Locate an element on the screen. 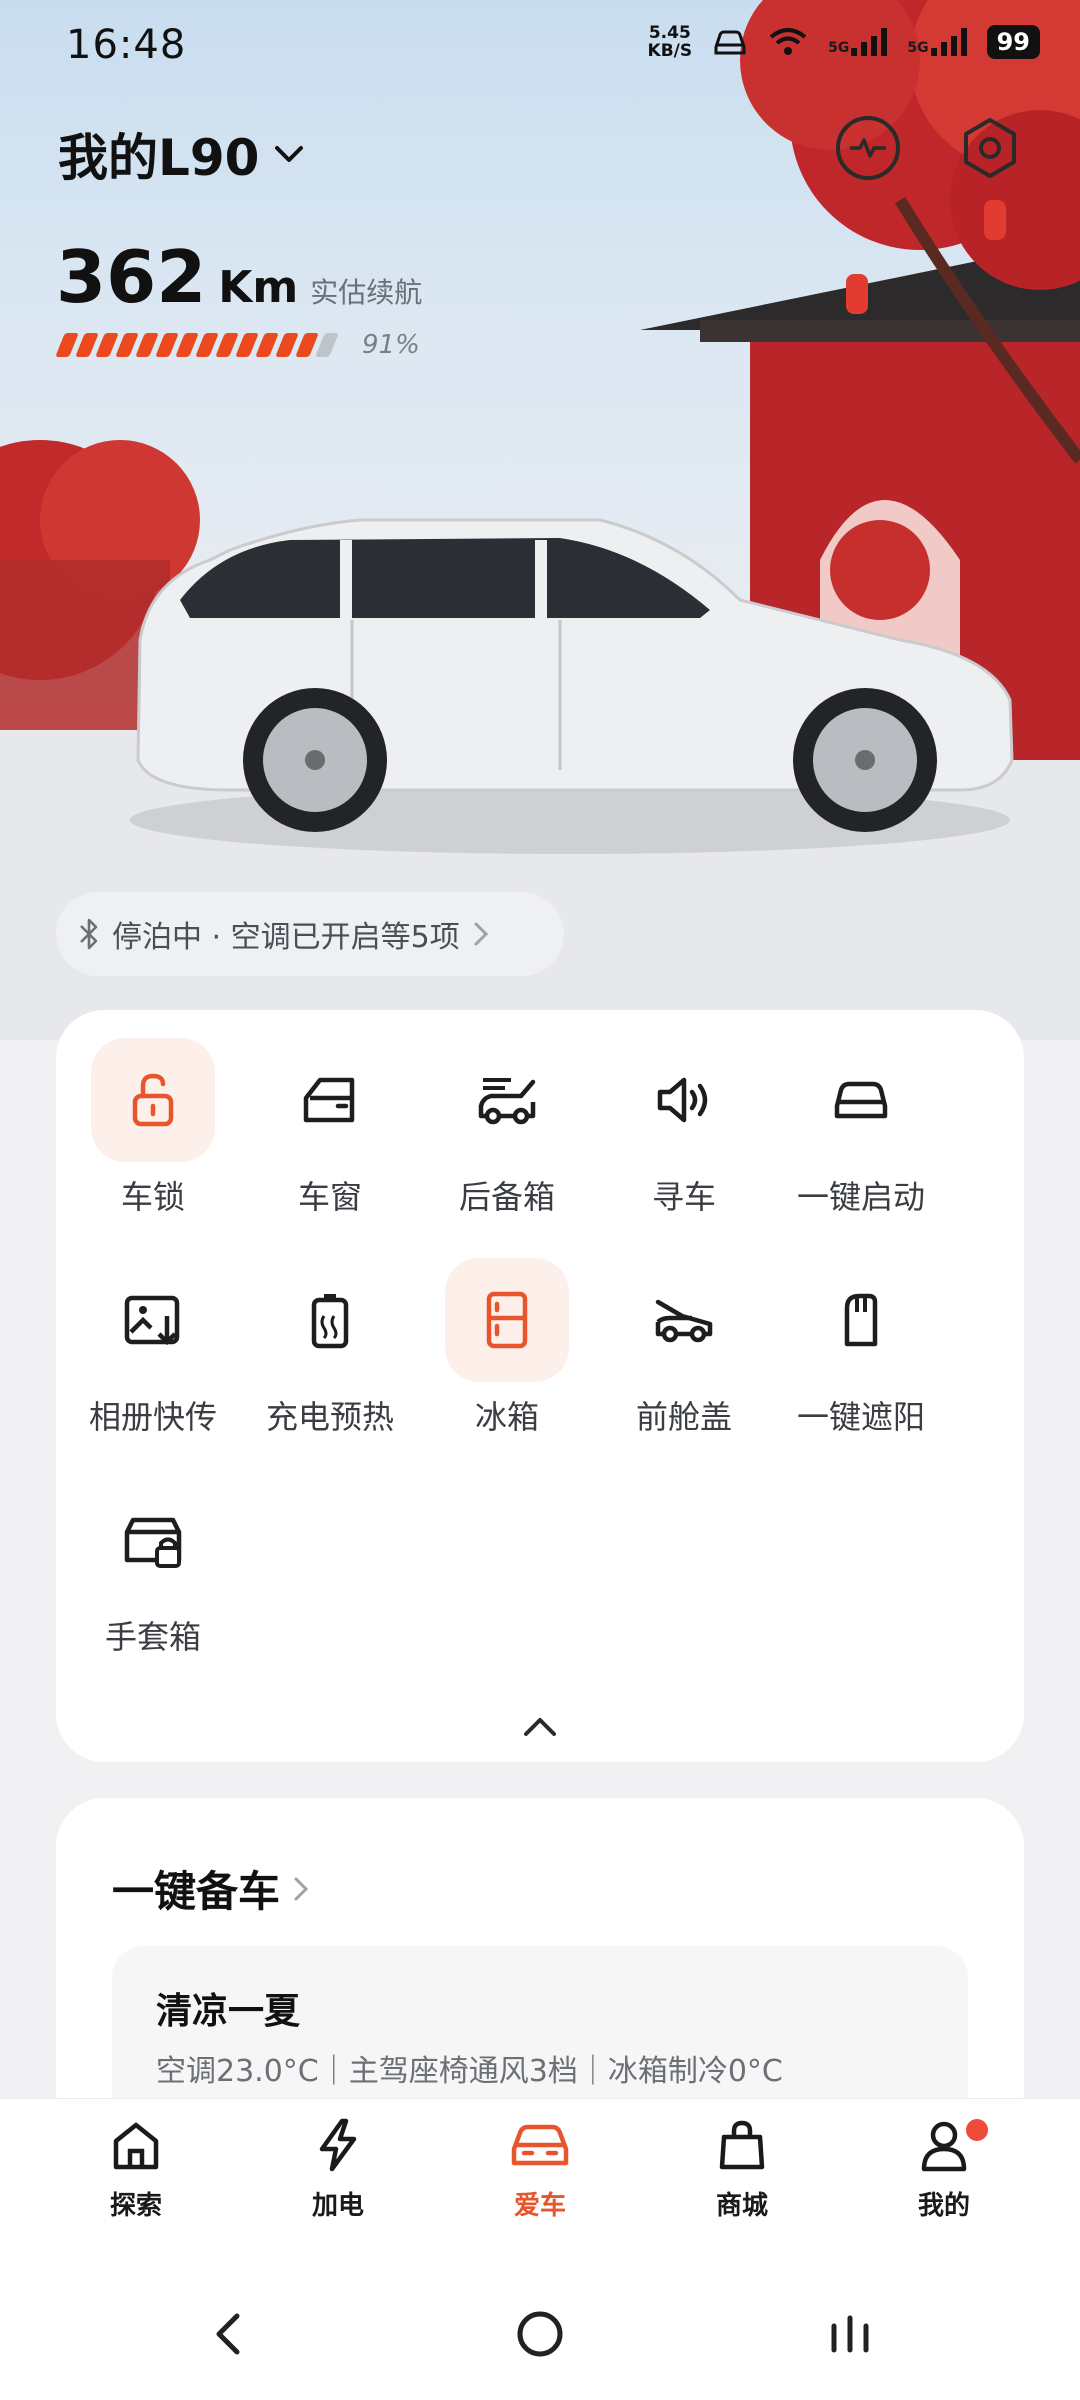 The width and height of the screenshot is (1080, 2400). network-speed: 5.45 KB/S is located at coordinates (670, 42).